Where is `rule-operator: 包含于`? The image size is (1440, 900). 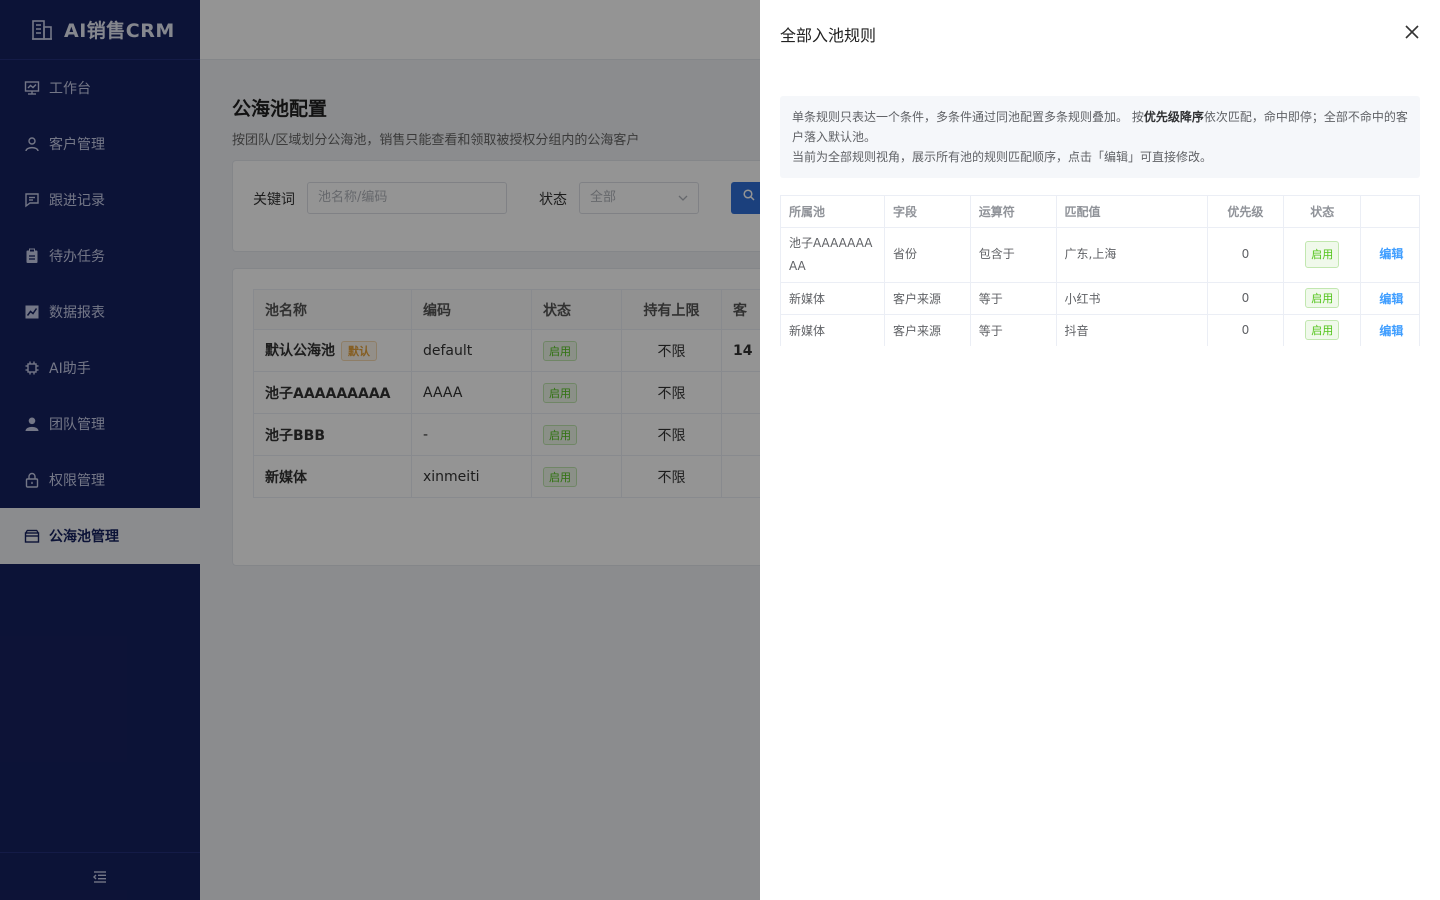
rule-operator: 包含于 is located at coordinates (1013, 255).